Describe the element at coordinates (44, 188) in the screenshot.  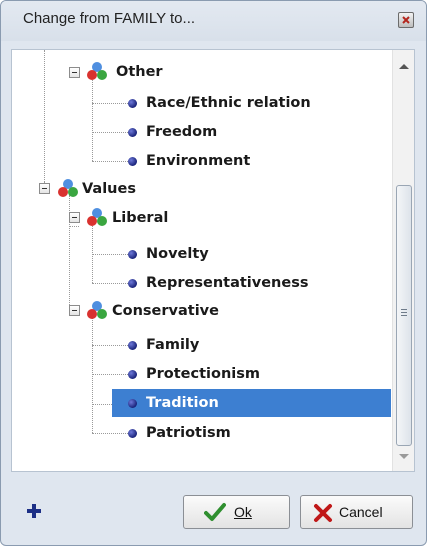
I see `expand-toggle-values` at that location.